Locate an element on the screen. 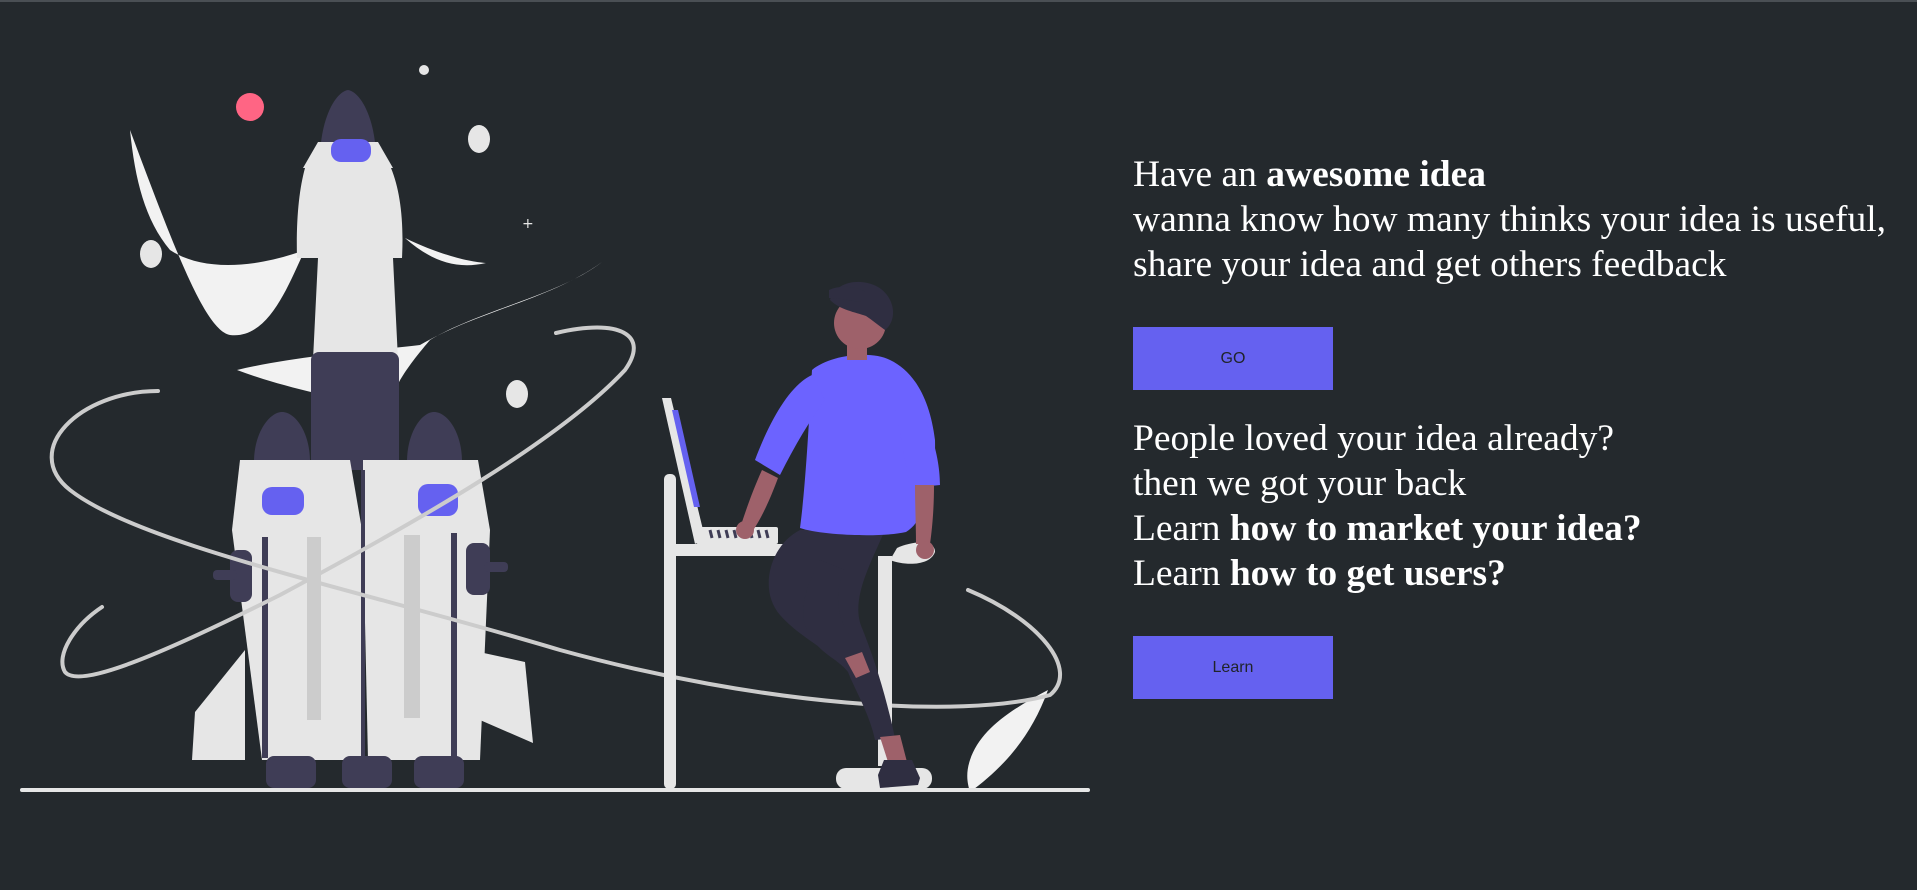  intro-line: share your idea and get others feedback is located at coordinates (1430, 264).